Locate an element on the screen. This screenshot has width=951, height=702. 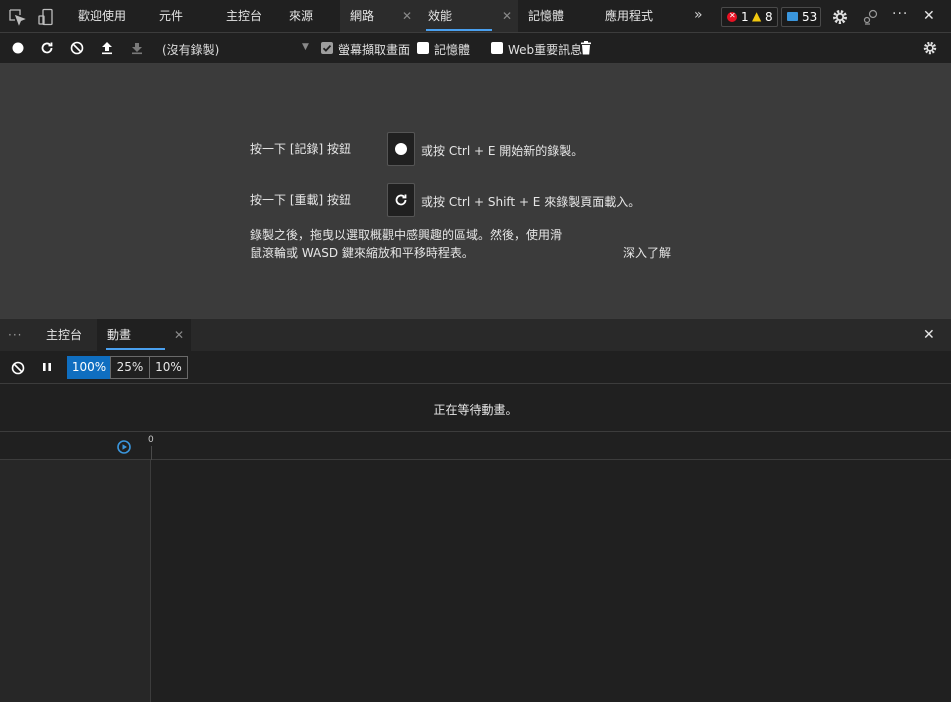
drawer-active-tab-indicator is located at coordinates (135, 349).